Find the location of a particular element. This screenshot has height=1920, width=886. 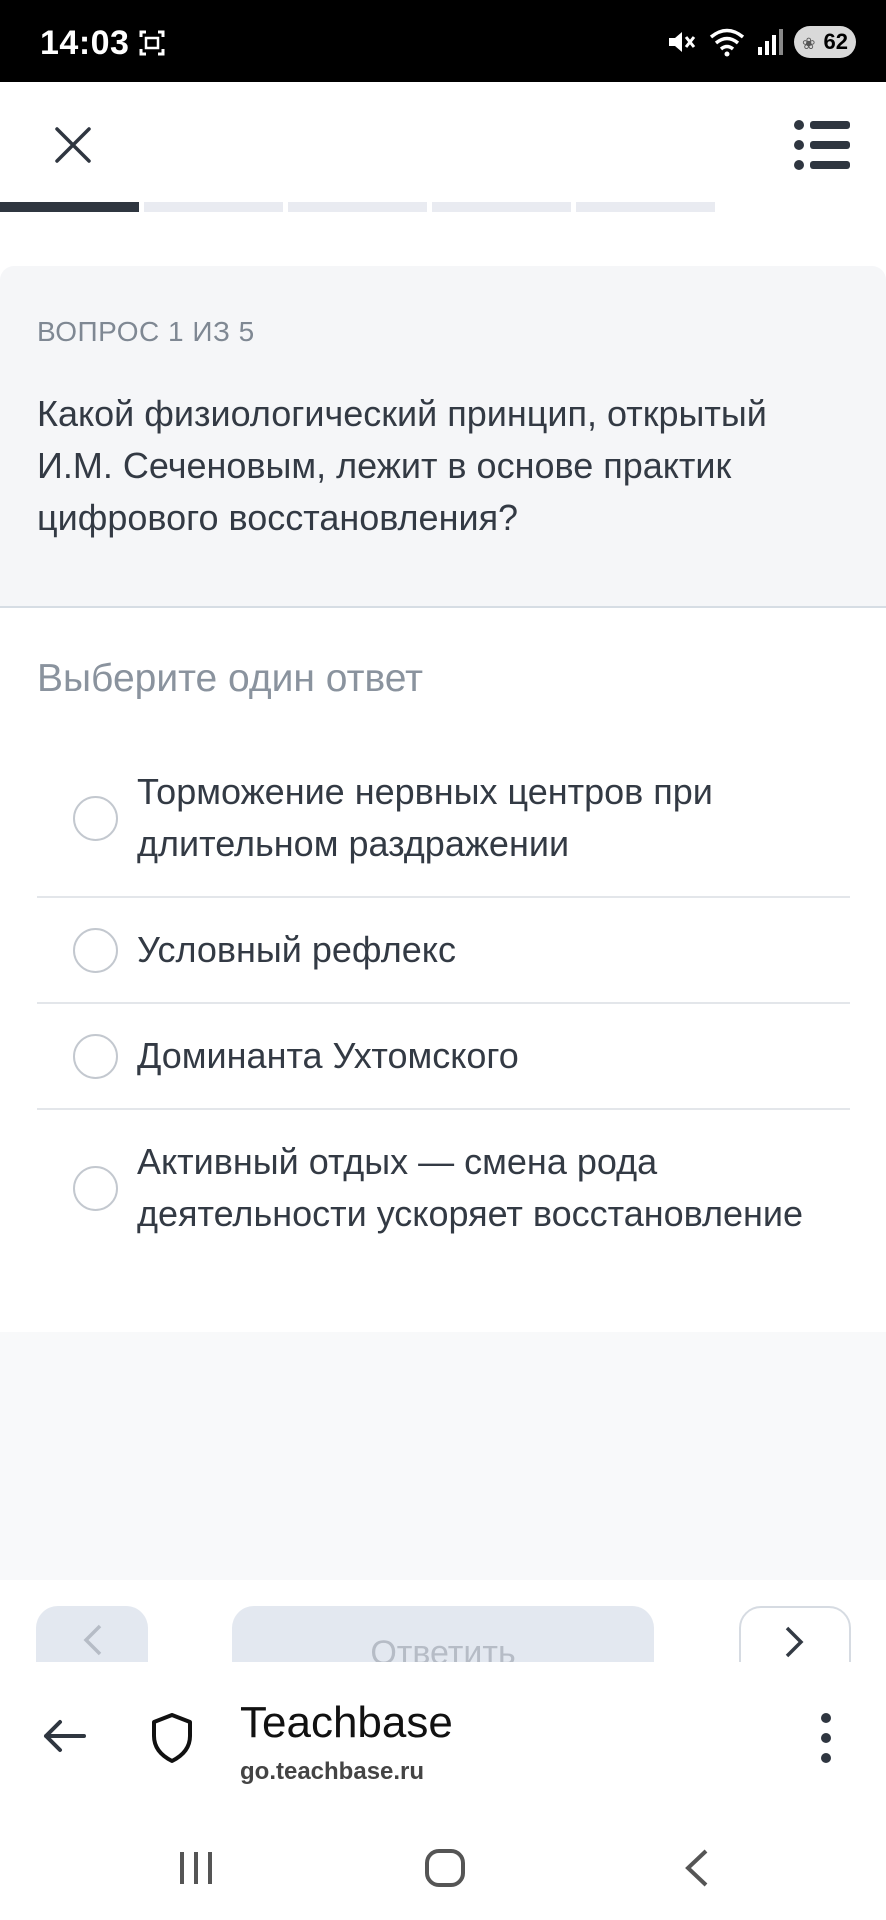

quiz-navigation: Ответить is located at coordinates (443, 1621).